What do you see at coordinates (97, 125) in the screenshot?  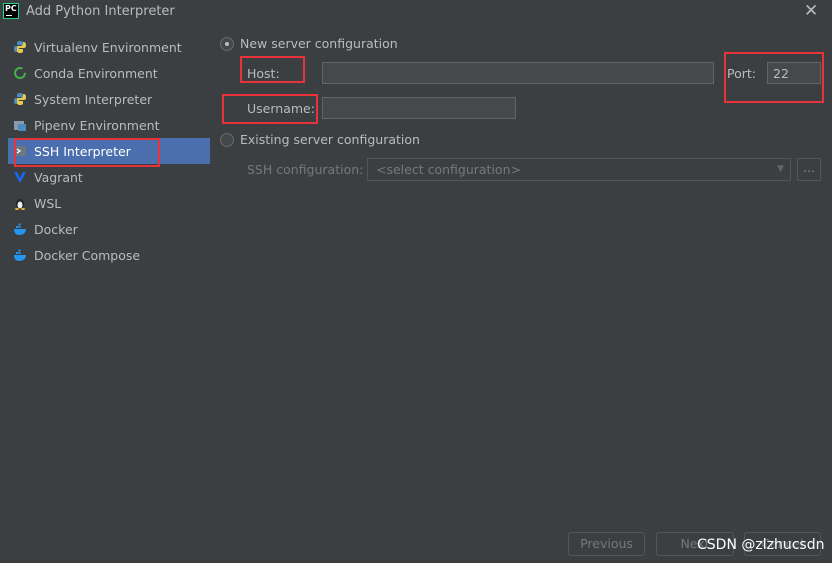 I see `sidebar-item-label: Pipenv Environment` at bounding box center [97, 125].